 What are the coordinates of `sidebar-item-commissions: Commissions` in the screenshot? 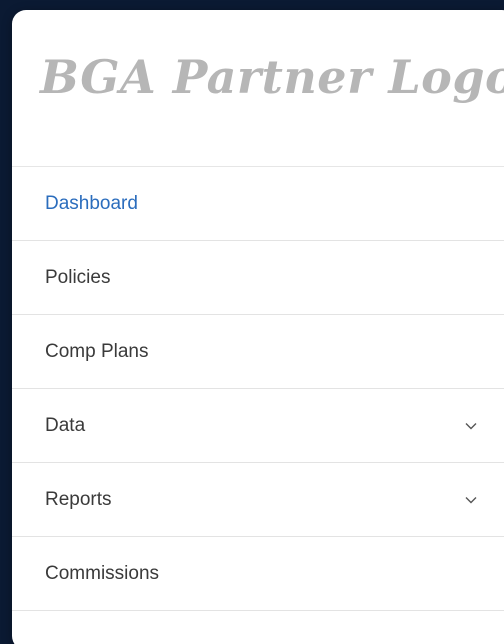 It's located at (258, 574).